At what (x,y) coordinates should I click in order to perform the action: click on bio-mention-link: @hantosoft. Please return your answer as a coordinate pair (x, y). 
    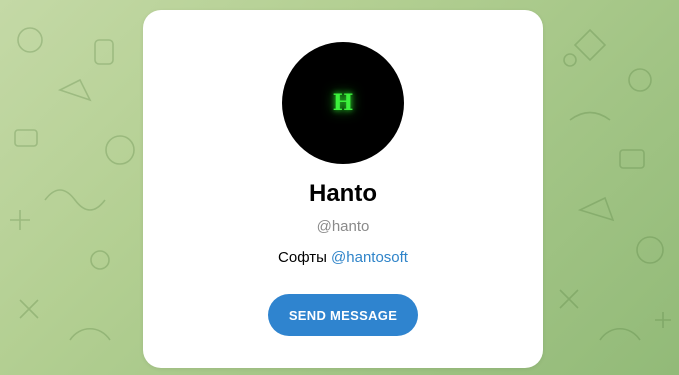
    Looking at the image, I should click on (369, 257).